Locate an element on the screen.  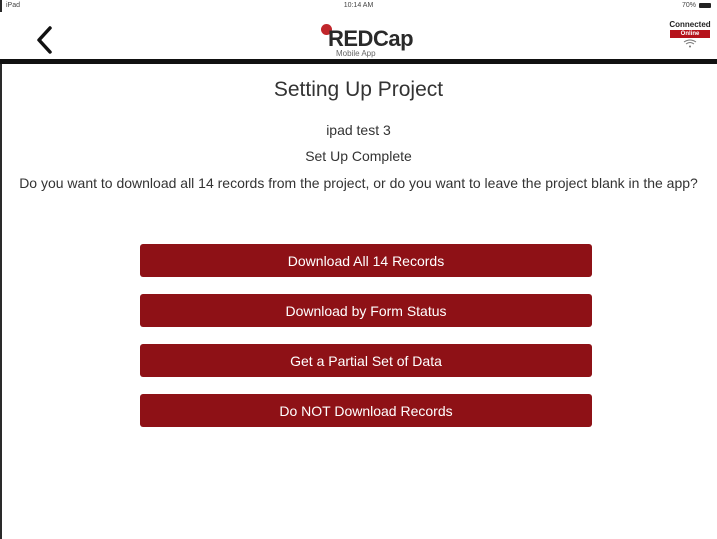
connection-status-badge: Online is located at coordinates (690, 34).